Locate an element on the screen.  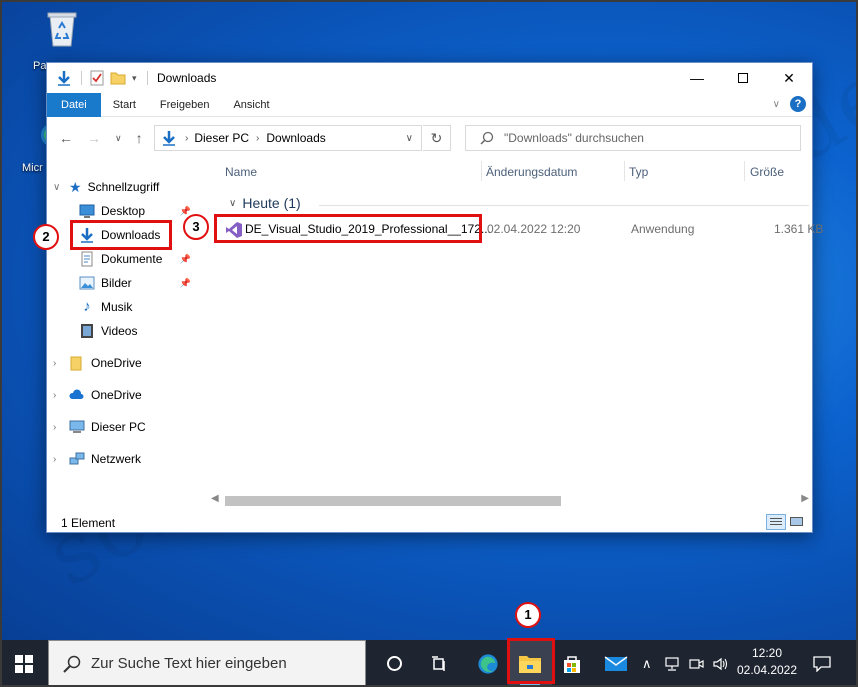
sidebar-item-schnellzugriff: ∨ ★ Schnellzugriff is located at coordinates (106, 187).